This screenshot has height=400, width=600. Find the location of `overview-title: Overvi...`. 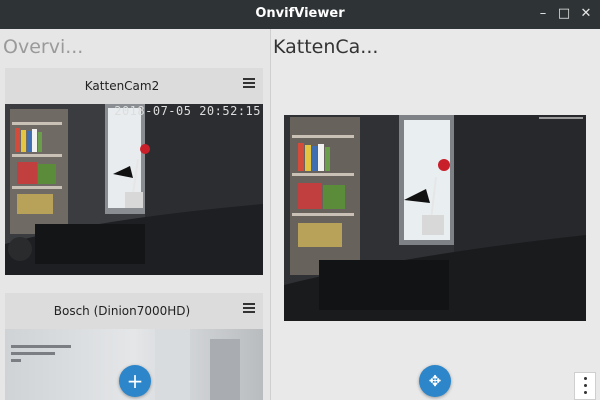

overview-title: Overvi... is located at coordinates (43, 47).